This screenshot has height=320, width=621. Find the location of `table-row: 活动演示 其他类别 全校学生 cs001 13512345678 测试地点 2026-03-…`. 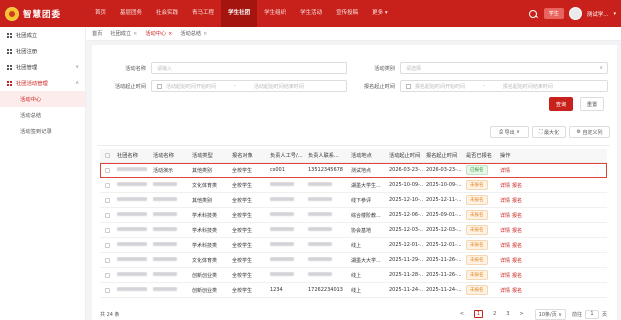

table-row: 活动演示 其他类别 全校学生 cs001 13512345678 测试地点 2026-03-… is located at coordinates (353, 170).